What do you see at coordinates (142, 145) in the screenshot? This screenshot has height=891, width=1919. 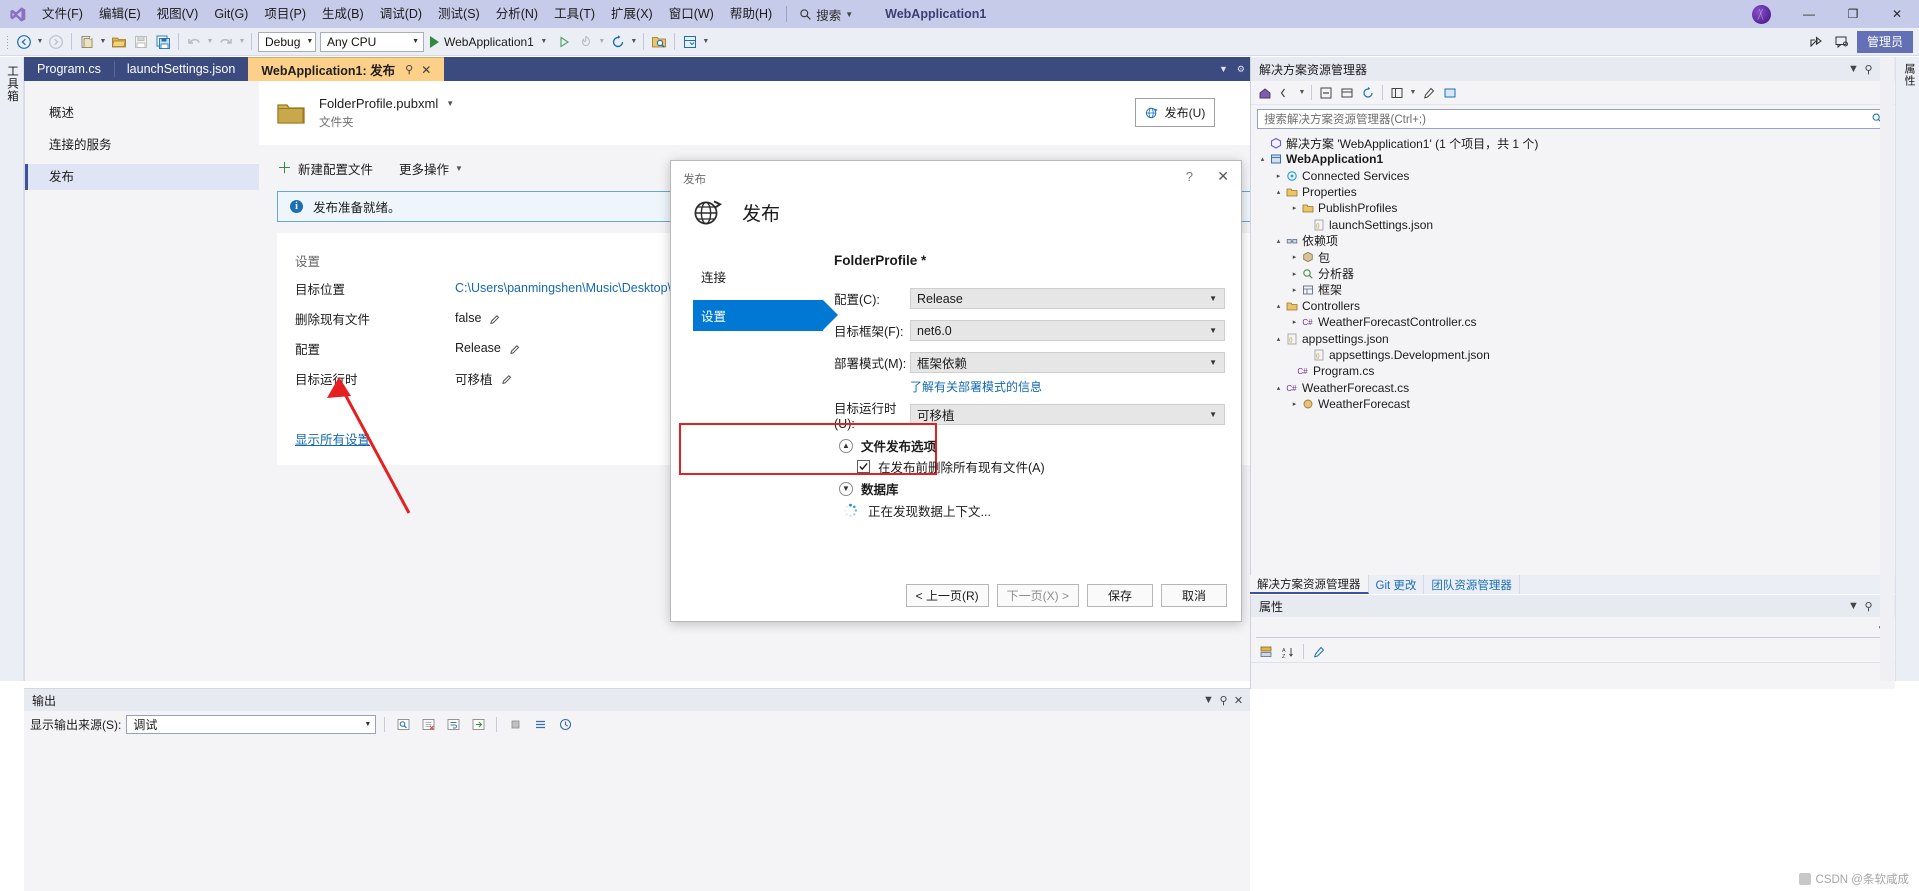 I see `nav-item-connected-services: 连接的服务` at bounding box center [142, 145].